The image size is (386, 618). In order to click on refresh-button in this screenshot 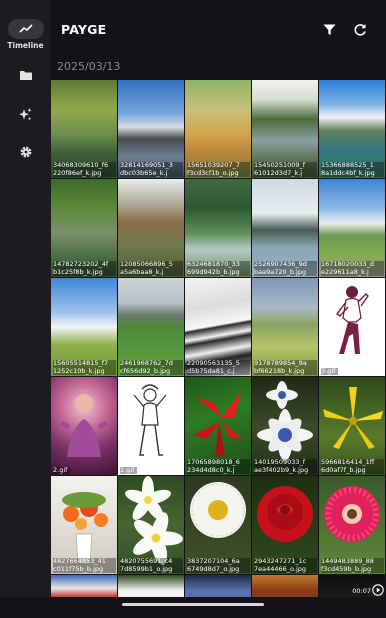, I will do `click(360, 30)`.